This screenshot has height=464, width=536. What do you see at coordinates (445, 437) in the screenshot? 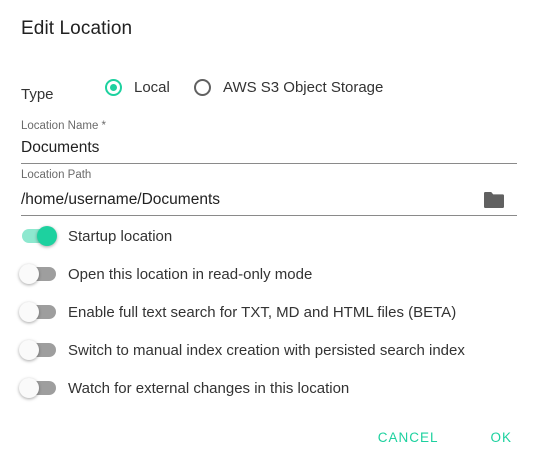
I see `dialog-actions: CANCEL OK` at bounding box center [445, 437].